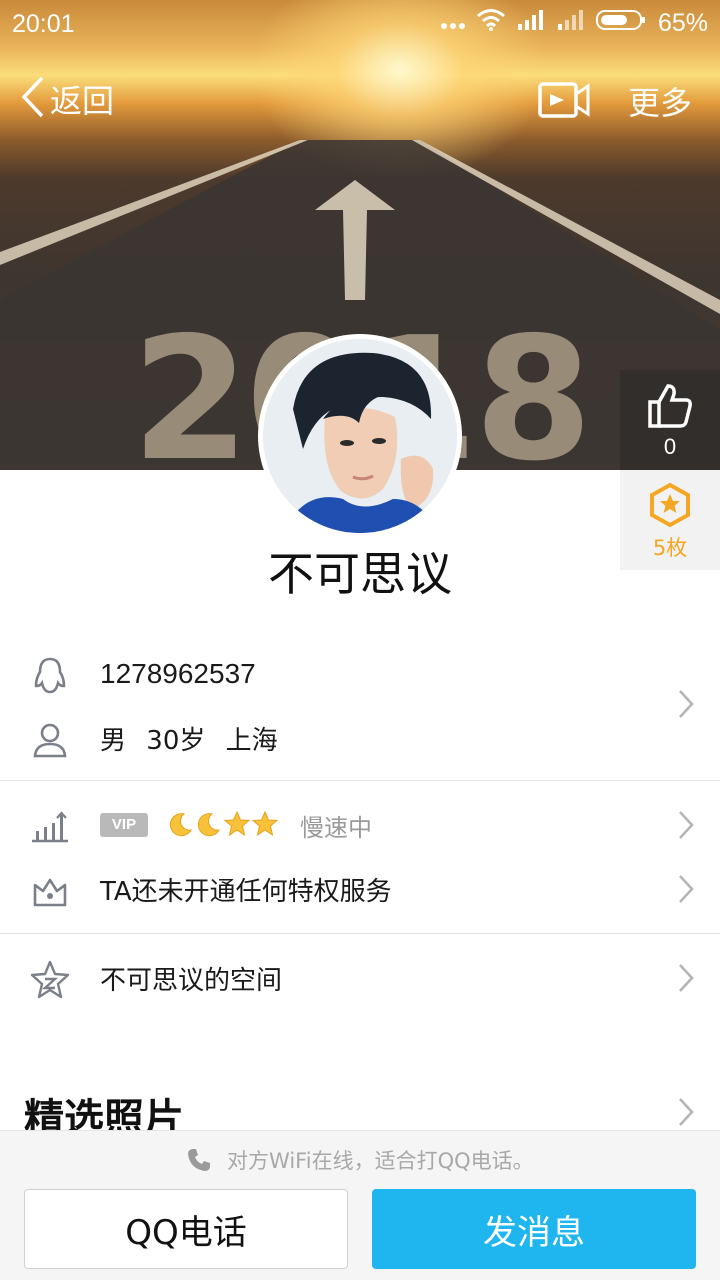  I want to click on bottom-action-bar: 对方WiFi在线，适合打QQ电话。 QQ电话 发消息, so click(360, 1205).